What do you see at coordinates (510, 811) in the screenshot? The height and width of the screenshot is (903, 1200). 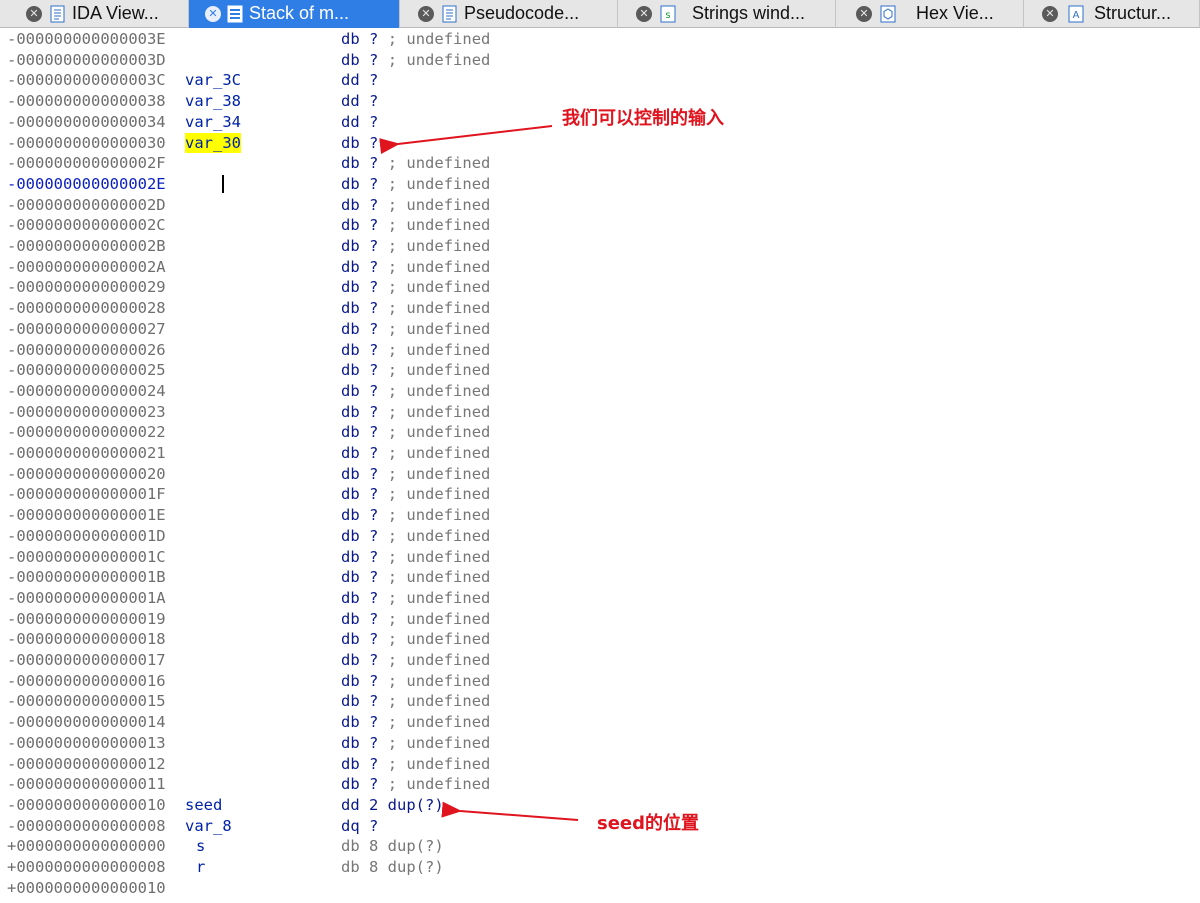 I see `seed-arrow` at bounding box center [510, 811].